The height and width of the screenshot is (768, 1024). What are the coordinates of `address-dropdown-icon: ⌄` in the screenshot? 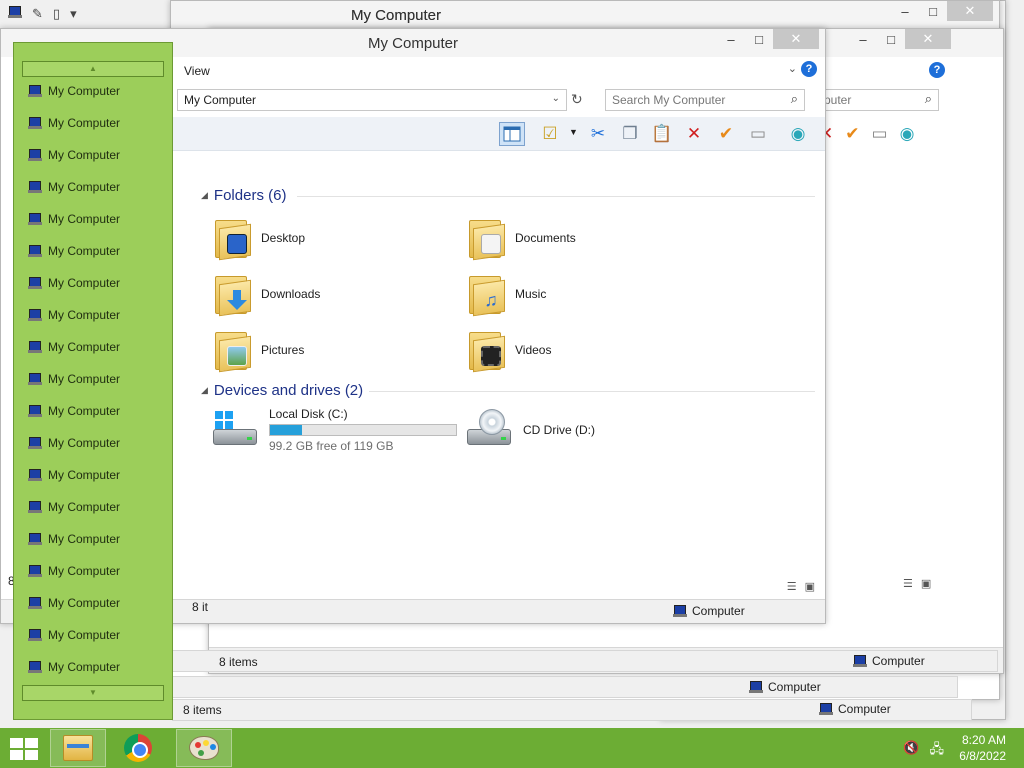 It's located at (556, 98).